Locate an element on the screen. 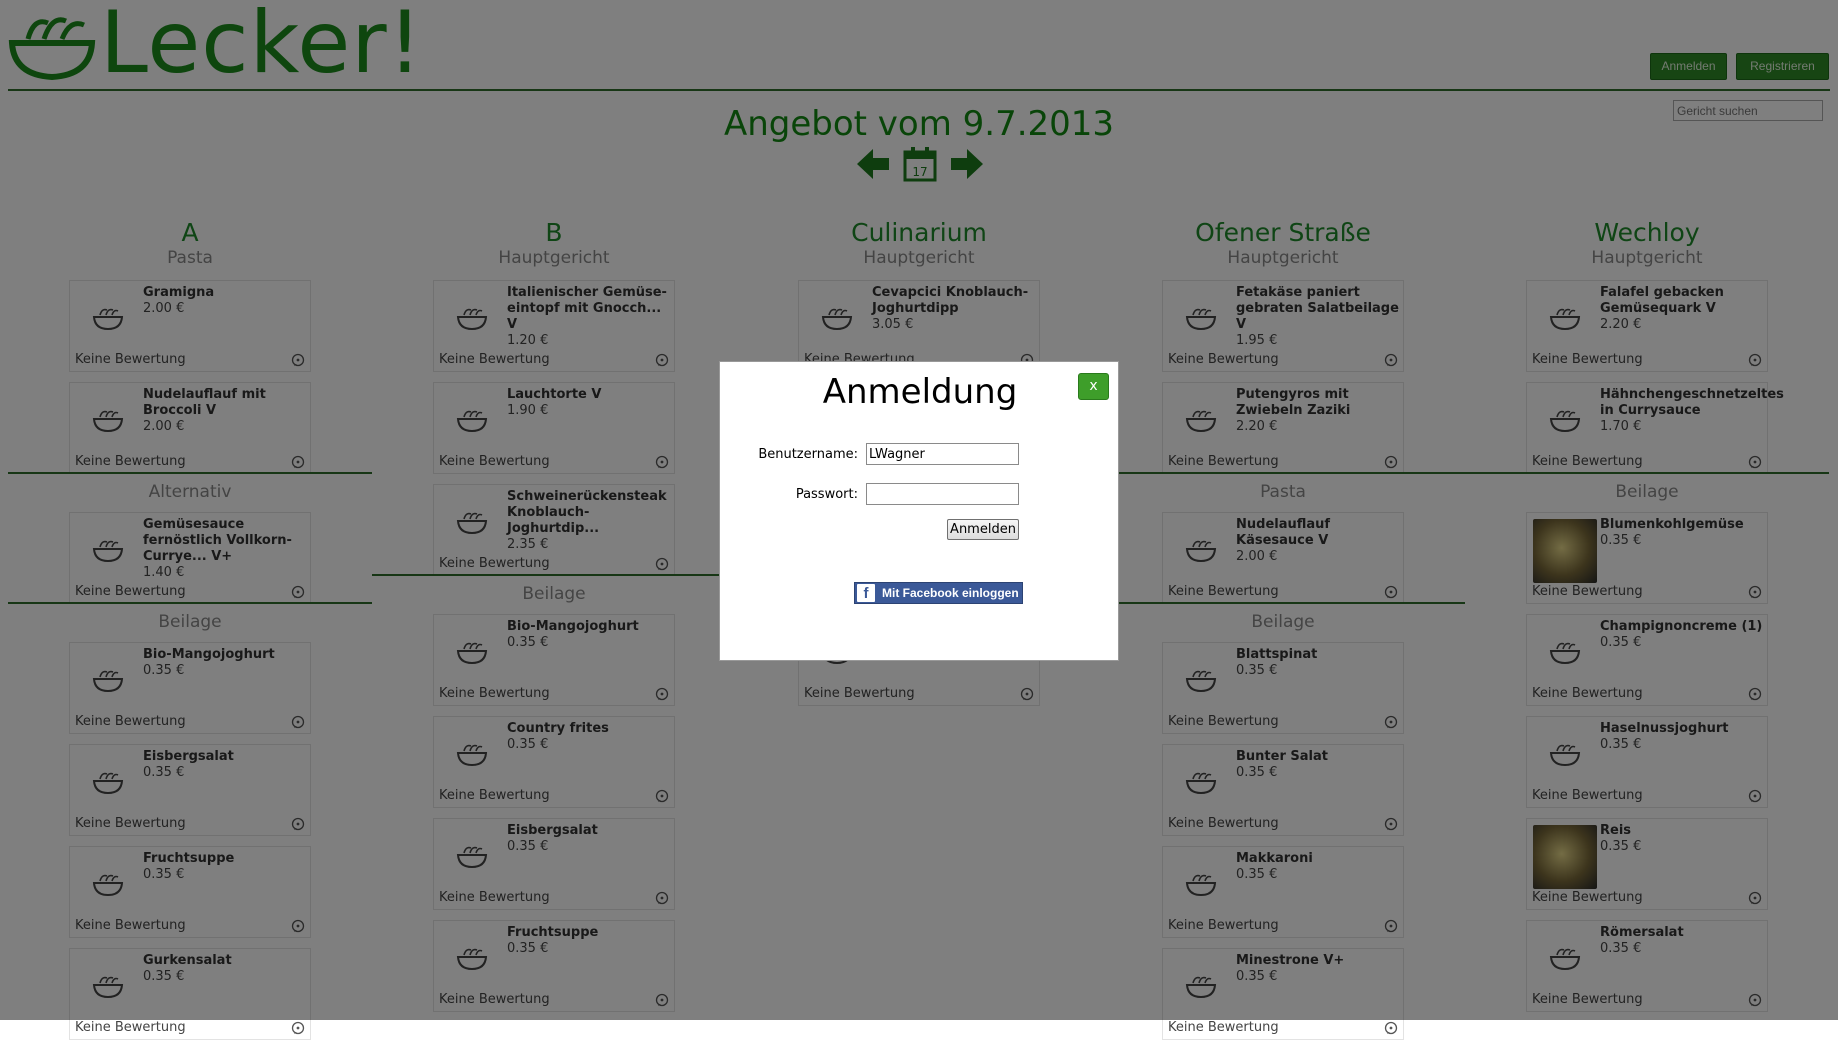 The image size is (1838, 1040). facebook-login-button: f Mit Facebook einloggen is located at coordinates (938, 593).